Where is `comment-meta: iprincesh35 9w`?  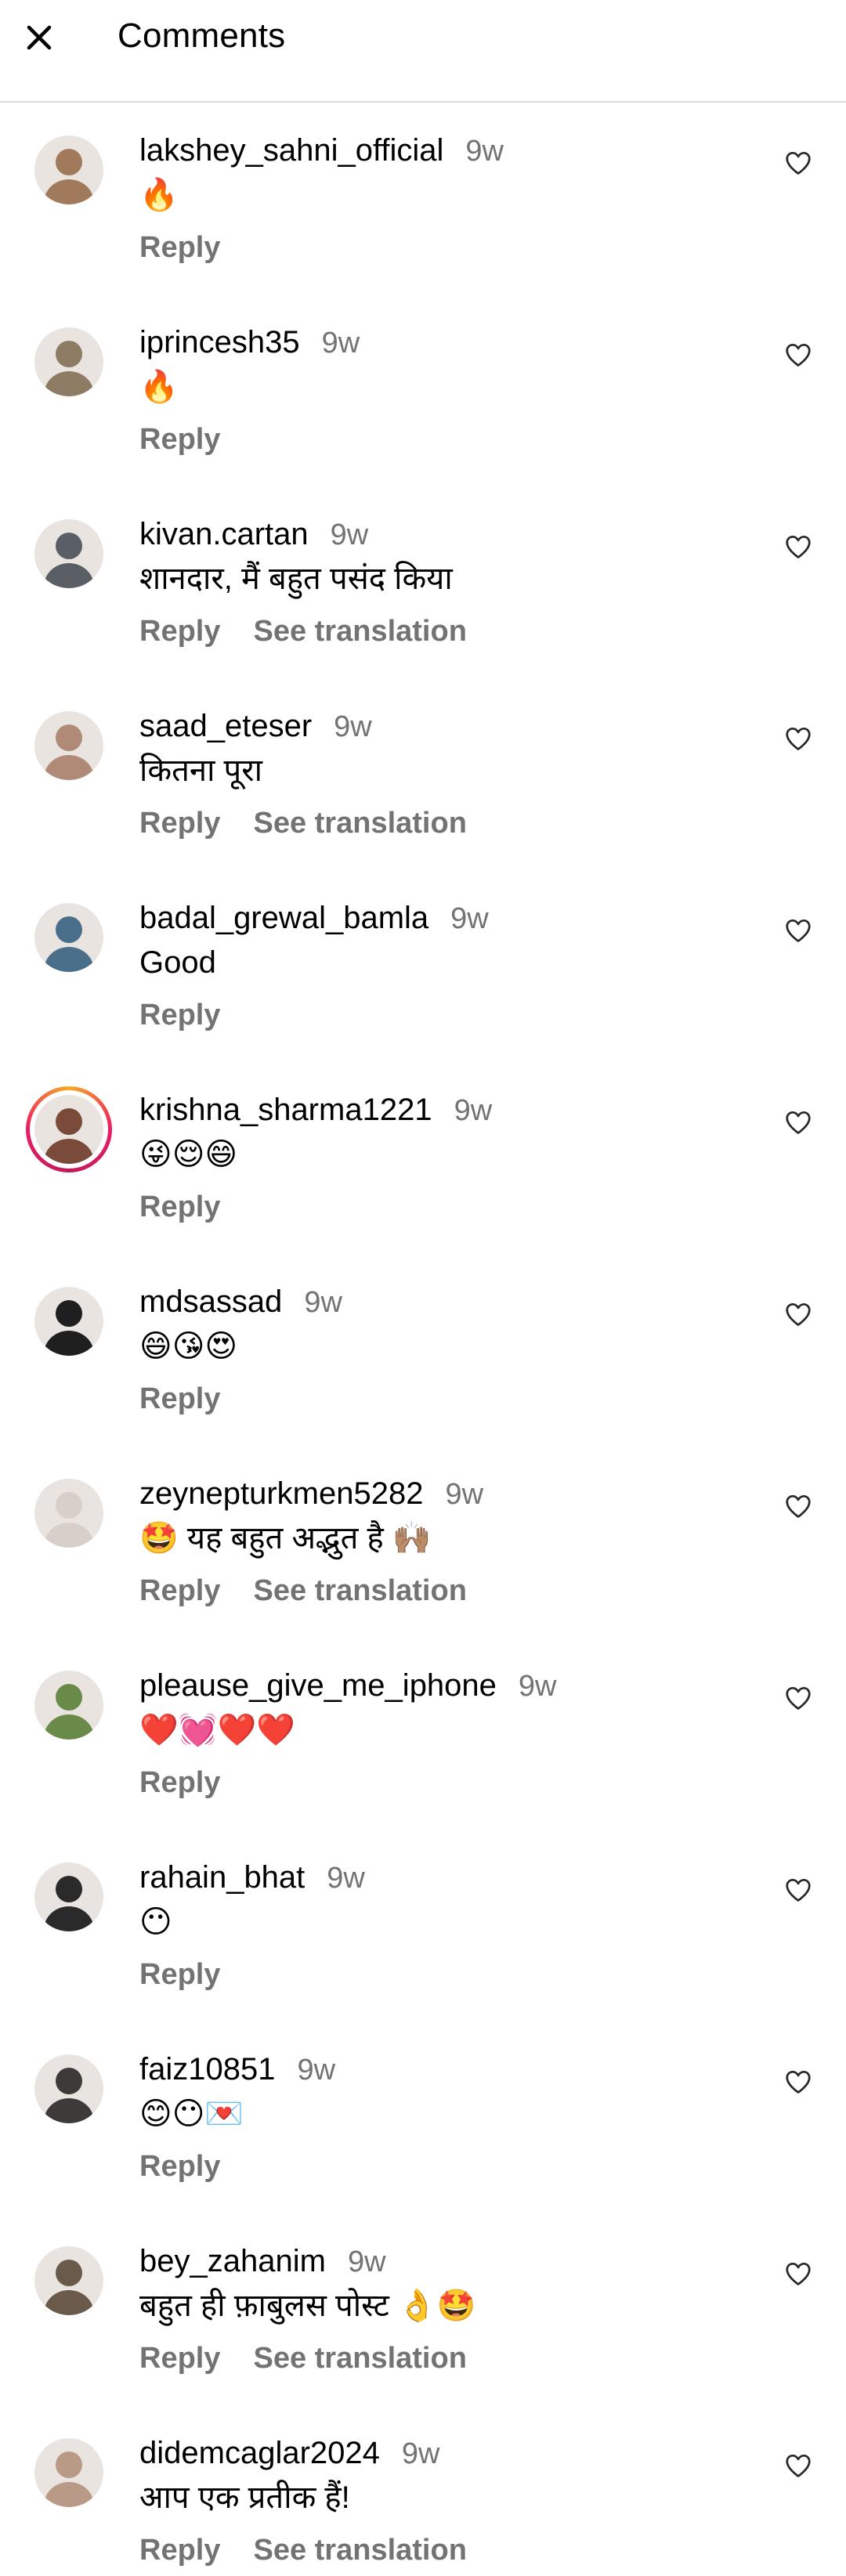 comment-meta: iprincesh35 9w is located at coordinates (249, 342).